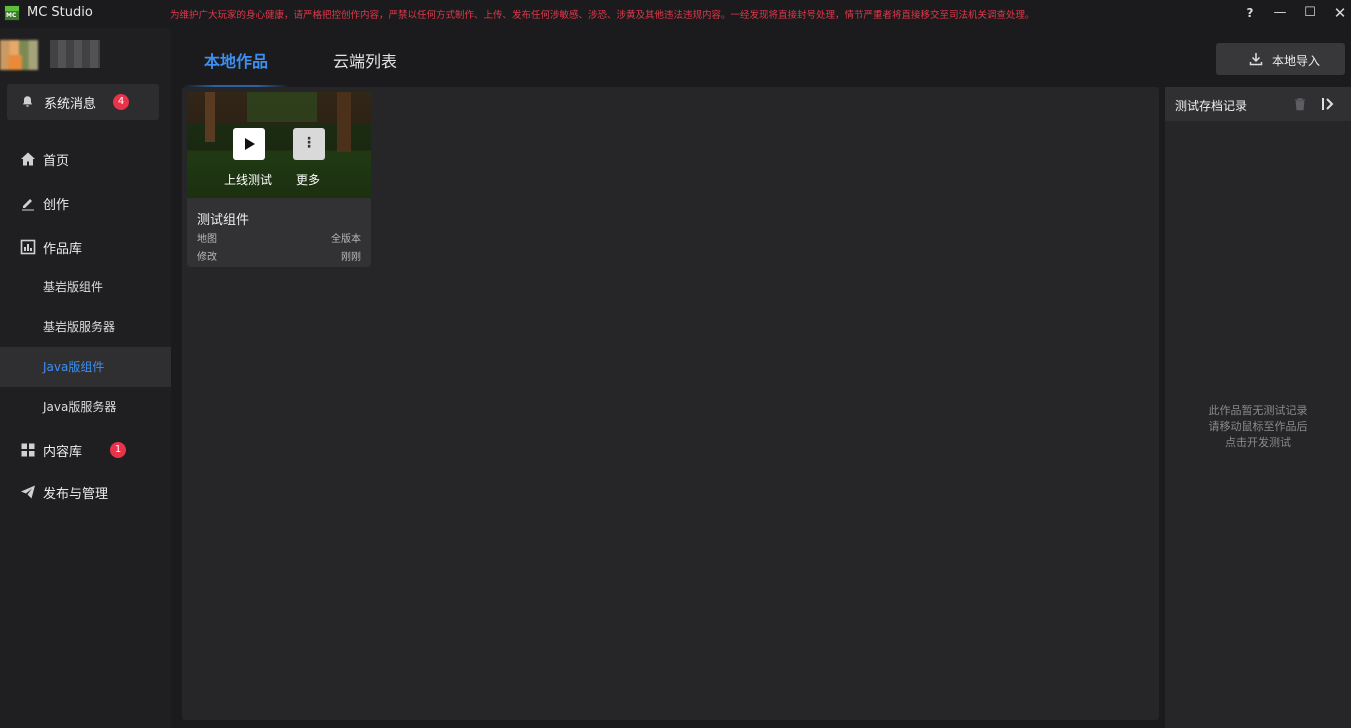  Describe the element at coordinates (56, 161) in the screenshot. I see `sidebar-item-label: 首页` at that location.